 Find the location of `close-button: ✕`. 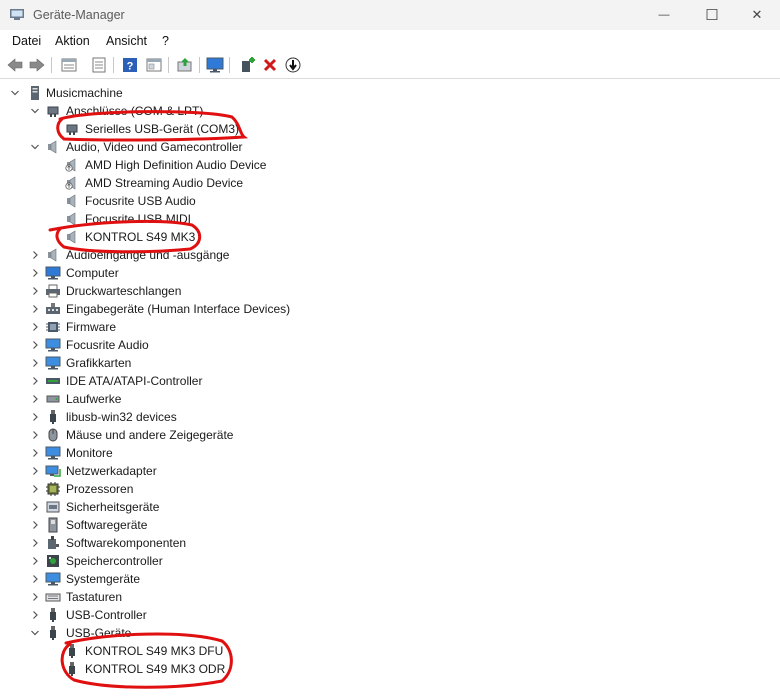

close-button: ✕ is located at coordinates (757, 15).